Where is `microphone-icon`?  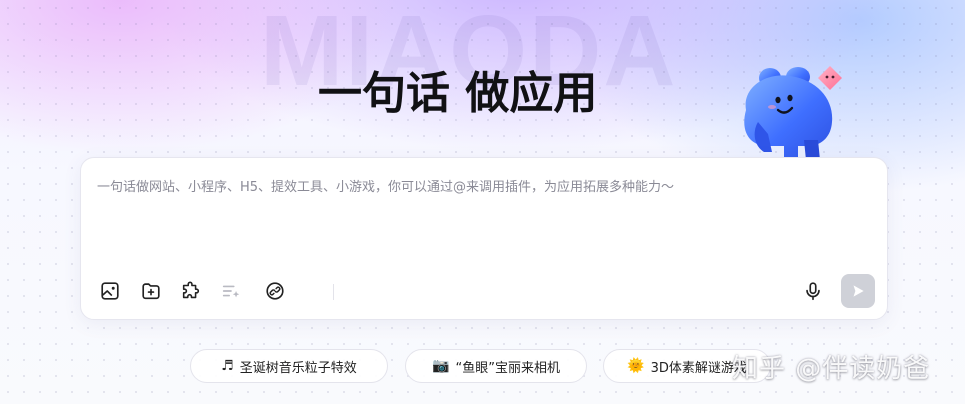 microphone-icon is located at coordinates (813, 291).